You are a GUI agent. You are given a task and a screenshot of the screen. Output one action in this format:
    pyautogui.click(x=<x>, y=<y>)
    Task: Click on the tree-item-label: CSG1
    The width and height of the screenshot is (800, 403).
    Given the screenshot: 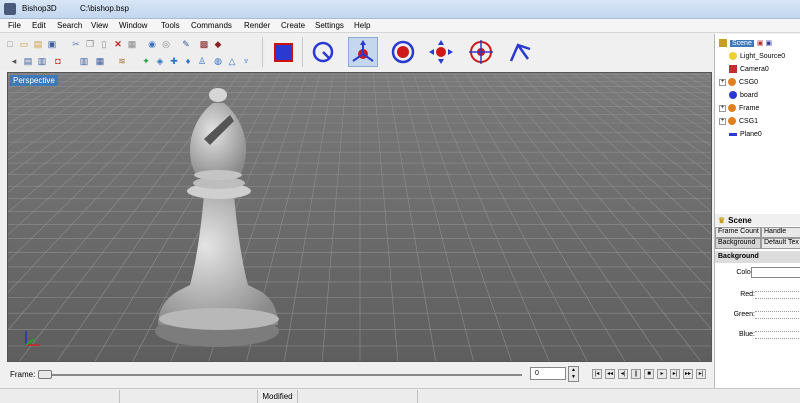 What is the action you would take?
    pyautogui.click(x=749, y=121)
    